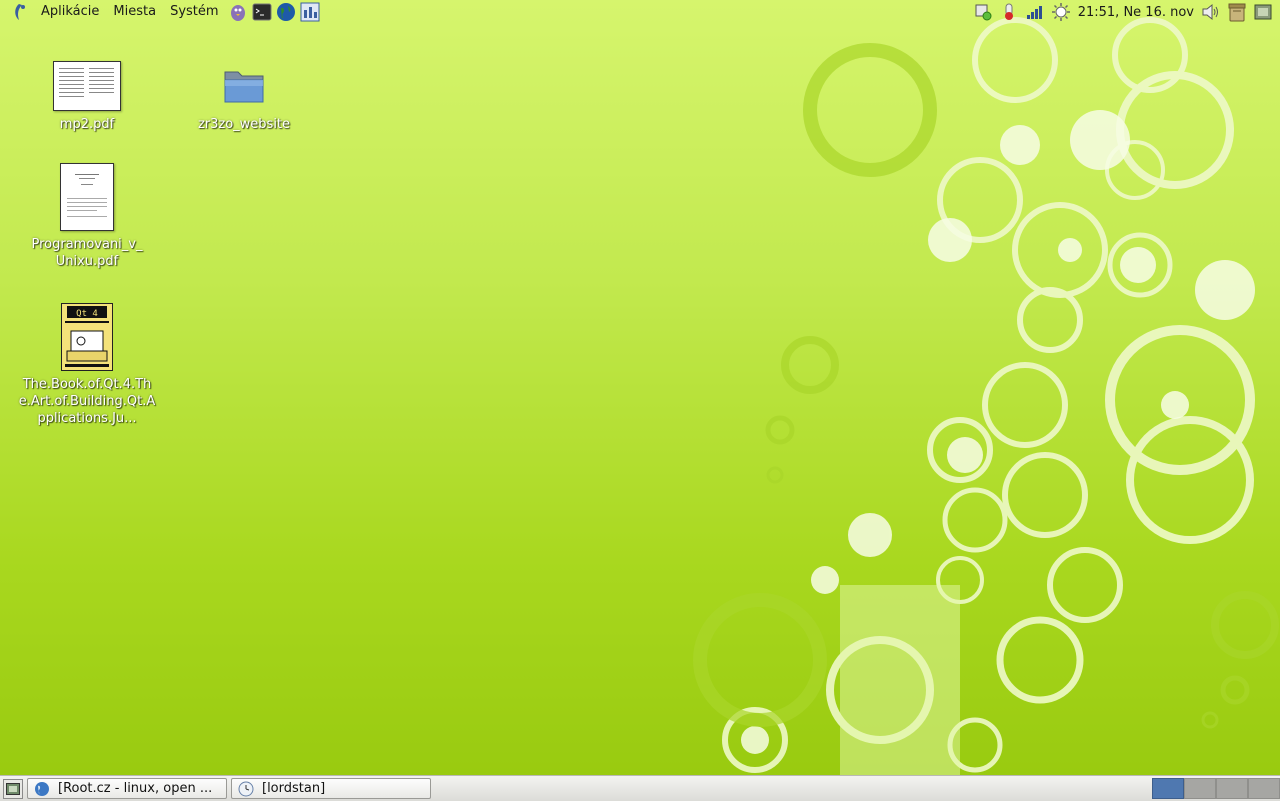 The height and width of the screenshot is (801, 1280). What do you see at coordinates (1263, 12) in the screenshot?
I see `window-switch-icon` at bounding box center [1263, 12].